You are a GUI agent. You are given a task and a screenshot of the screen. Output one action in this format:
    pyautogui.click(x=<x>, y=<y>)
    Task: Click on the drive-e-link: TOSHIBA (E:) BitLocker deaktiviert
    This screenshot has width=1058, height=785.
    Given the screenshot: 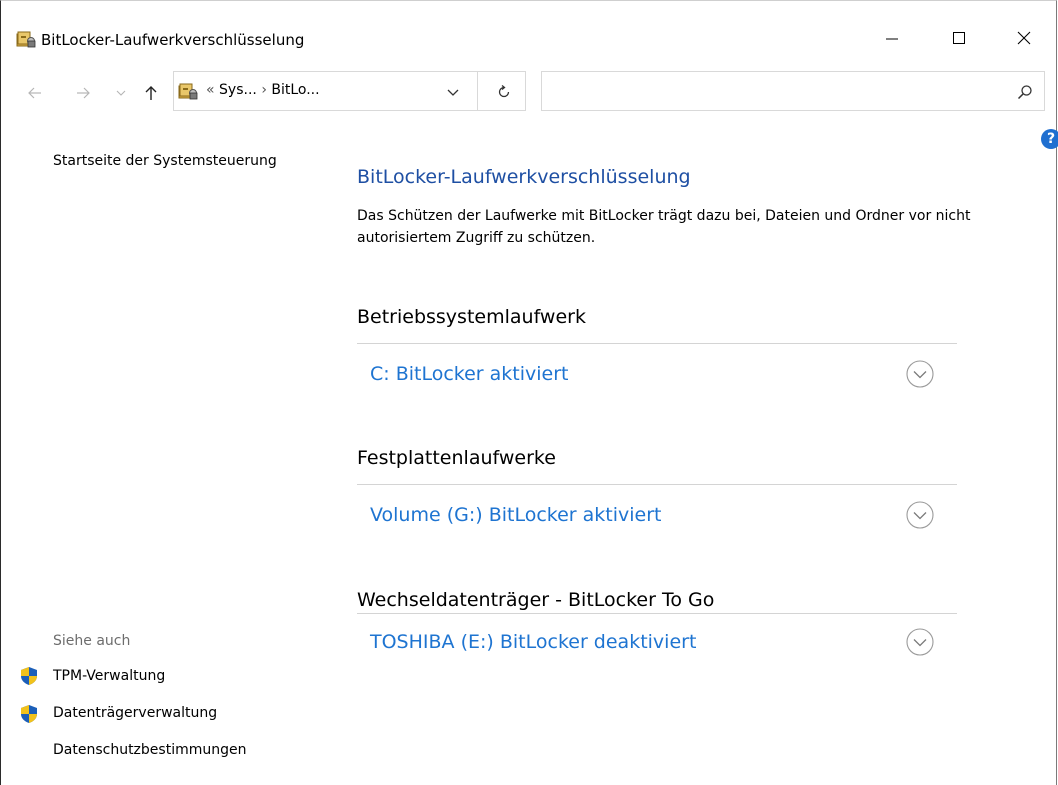 What is the action you would take?
    pyautogui.click(x=533, y=642)
    